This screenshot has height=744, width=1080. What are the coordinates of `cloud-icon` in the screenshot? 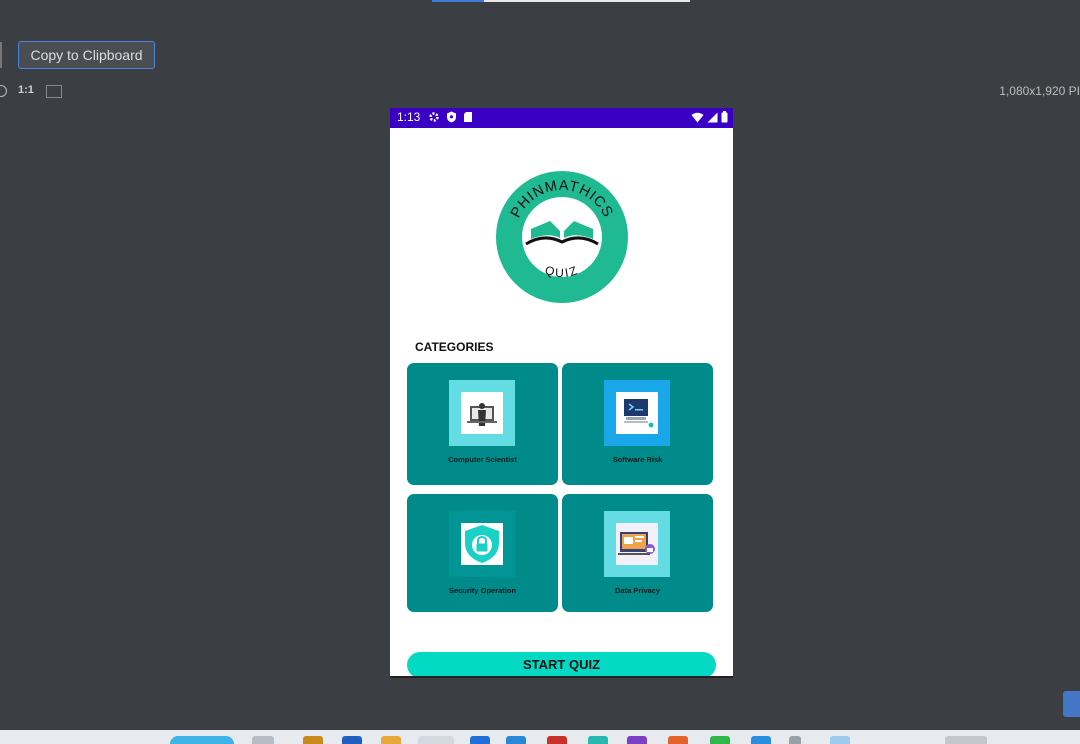 It's located at (840, 740).